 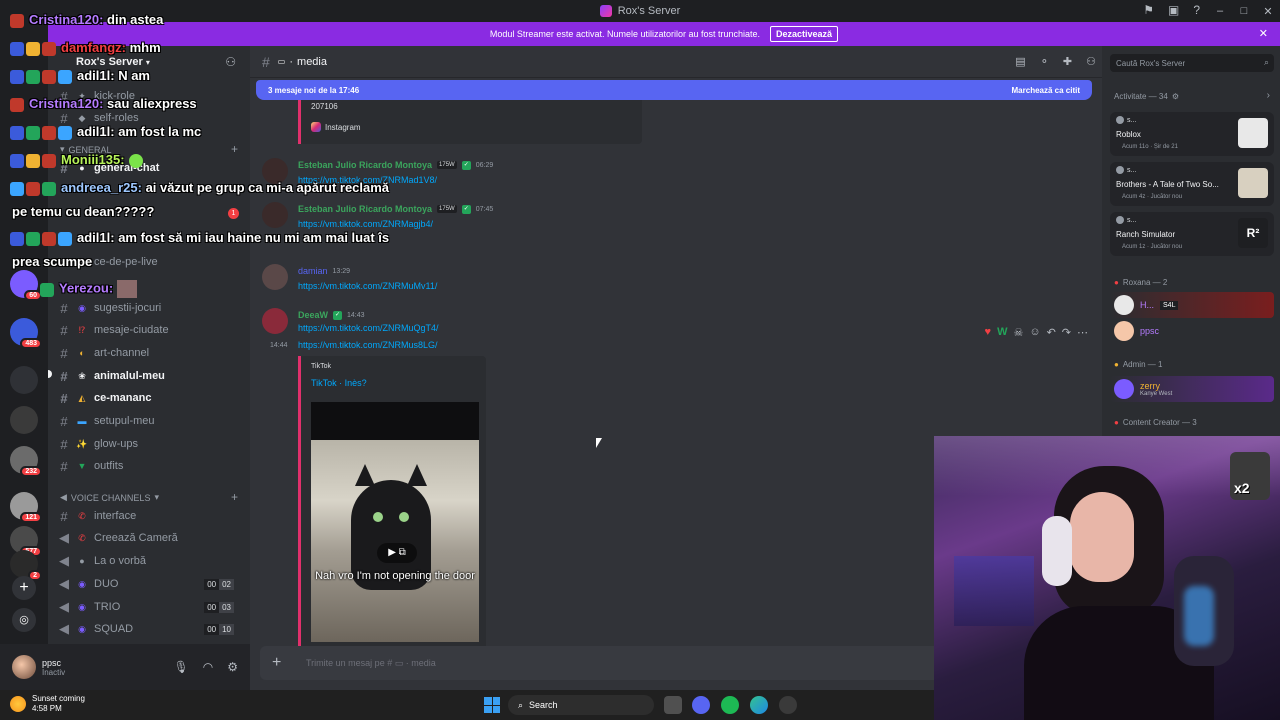 I want to click on microphone-icon: 🎙, so click(x=181, y=667).